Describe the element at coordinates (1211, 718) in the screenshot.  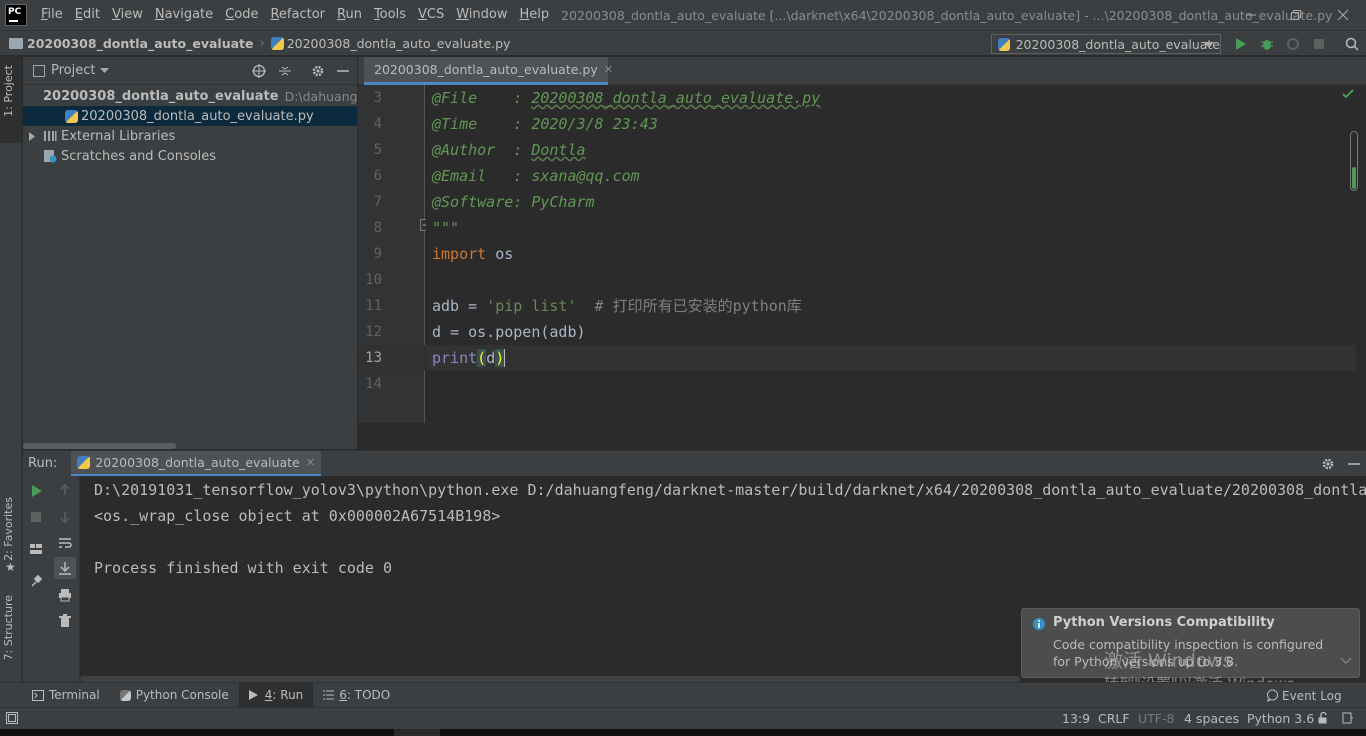
I see `indent-setting: 4 spaces` at that location.